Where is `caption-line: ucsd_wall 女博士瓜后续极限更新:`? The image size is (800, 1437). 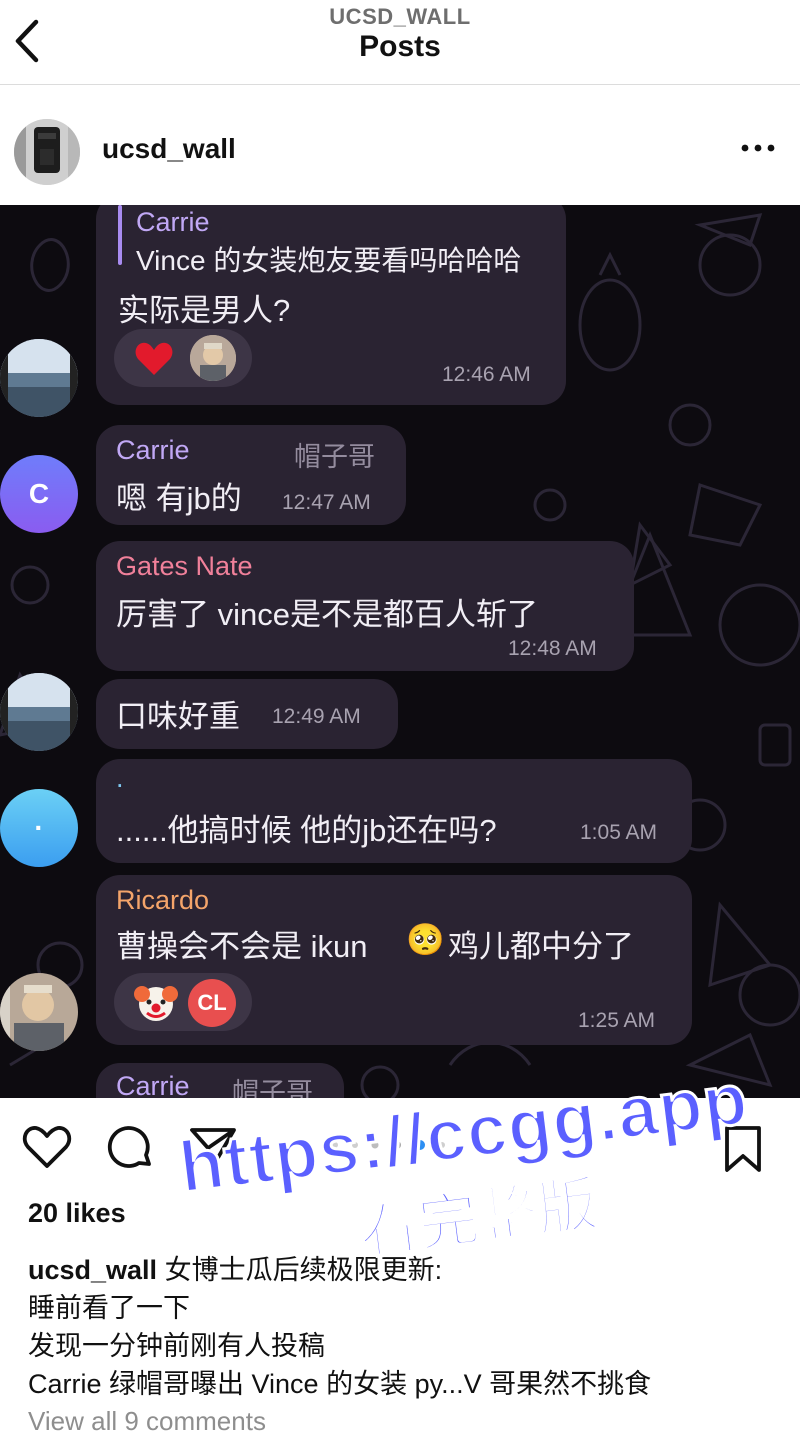 caption-line: ucsd_wall 女博士瓜后续极限更新: is located at coordinates (235, 1267).